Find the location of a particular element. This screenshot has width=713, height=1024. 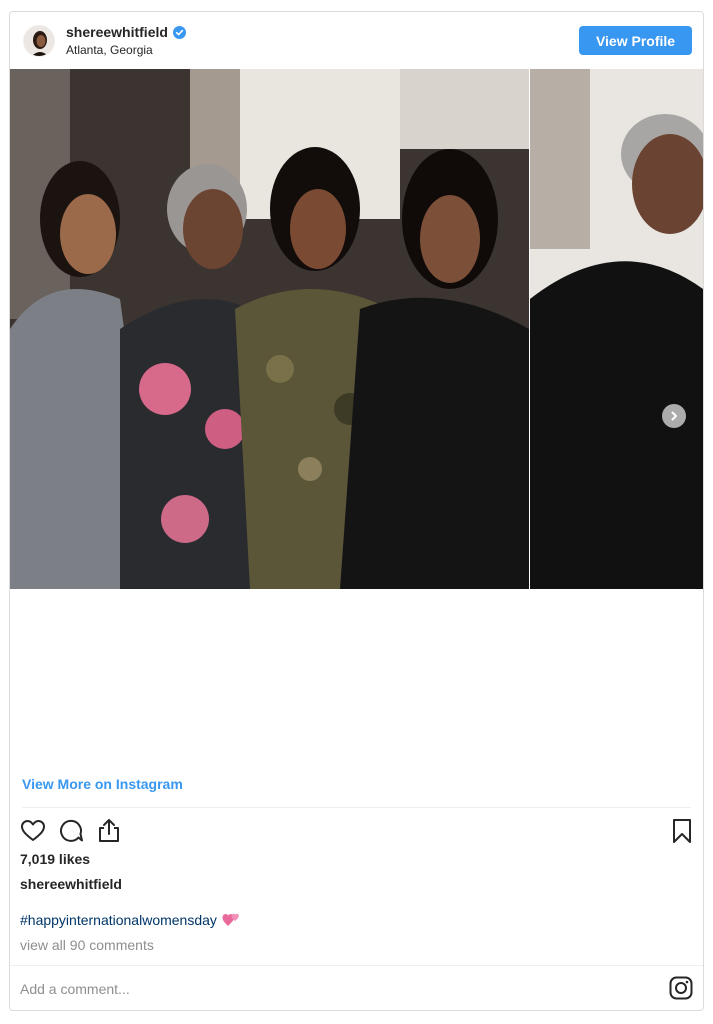

caption-hashtag: #happyinternationalwomensday is located at coordinates (130, 920).